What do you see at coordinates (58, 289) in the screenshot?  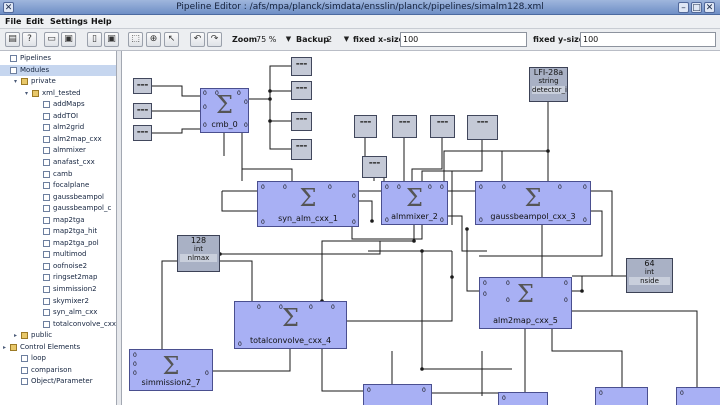 I see `tree-item: simmission2` at bounding box center [58, 289].